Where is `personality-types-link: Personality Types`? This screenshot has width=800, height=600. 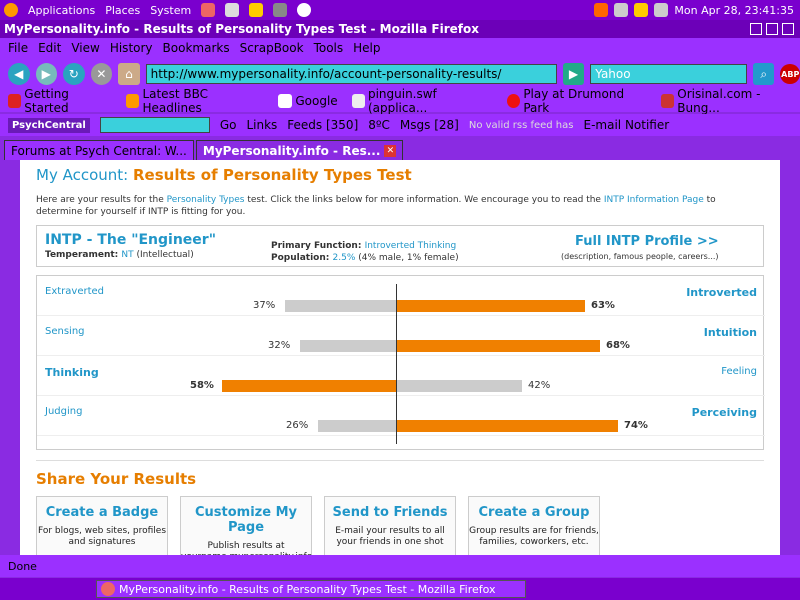 personality-types-link: Personality Types is located at coordinates (206, 200).